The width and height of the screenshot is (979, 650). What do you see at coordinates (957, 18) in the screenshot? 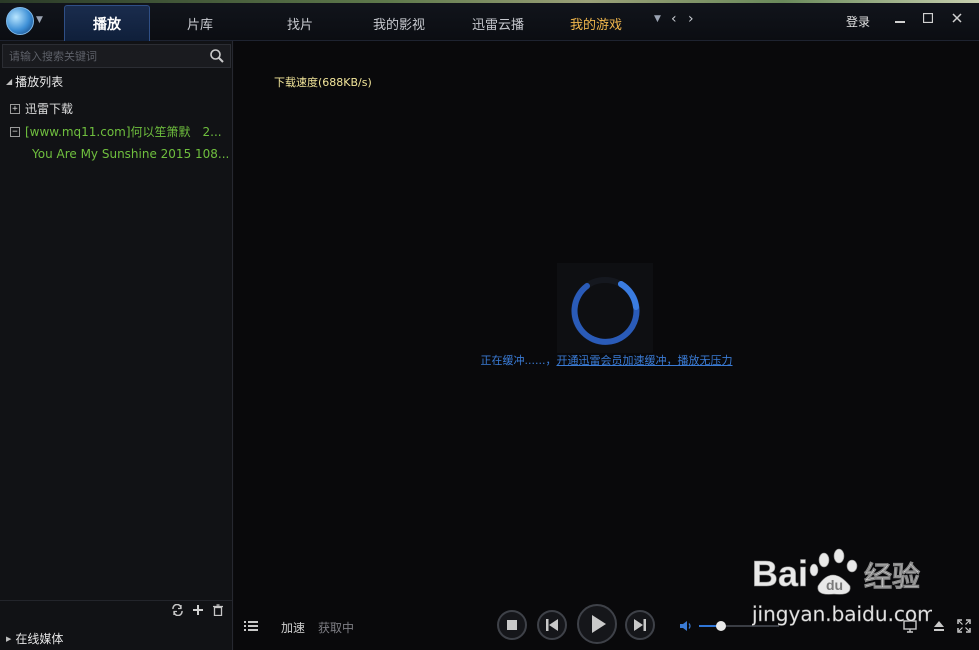
I see `close-icon` at bounding box center [957, 18].